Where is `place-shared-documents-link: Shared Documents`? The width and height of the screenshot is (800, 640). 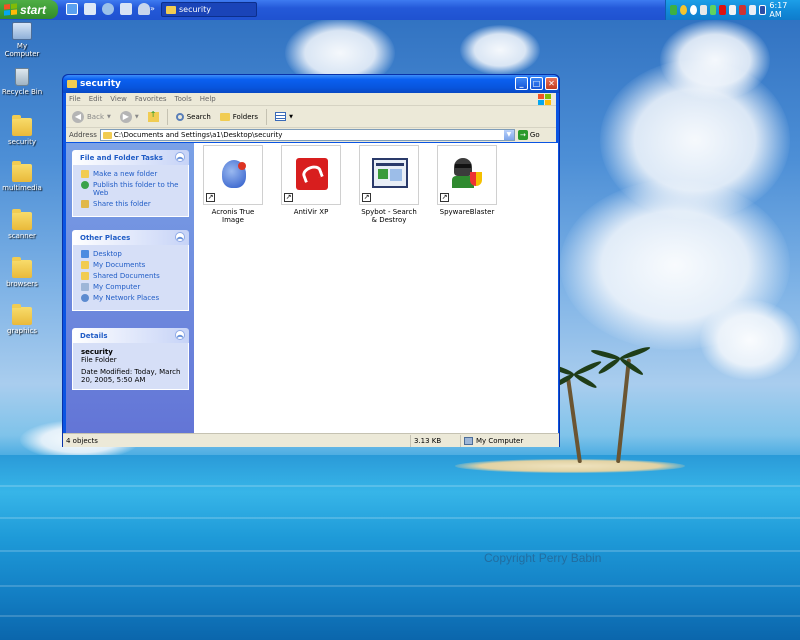
place-shared-documents-link: Shared Documents is located at coordinates (131, 276).